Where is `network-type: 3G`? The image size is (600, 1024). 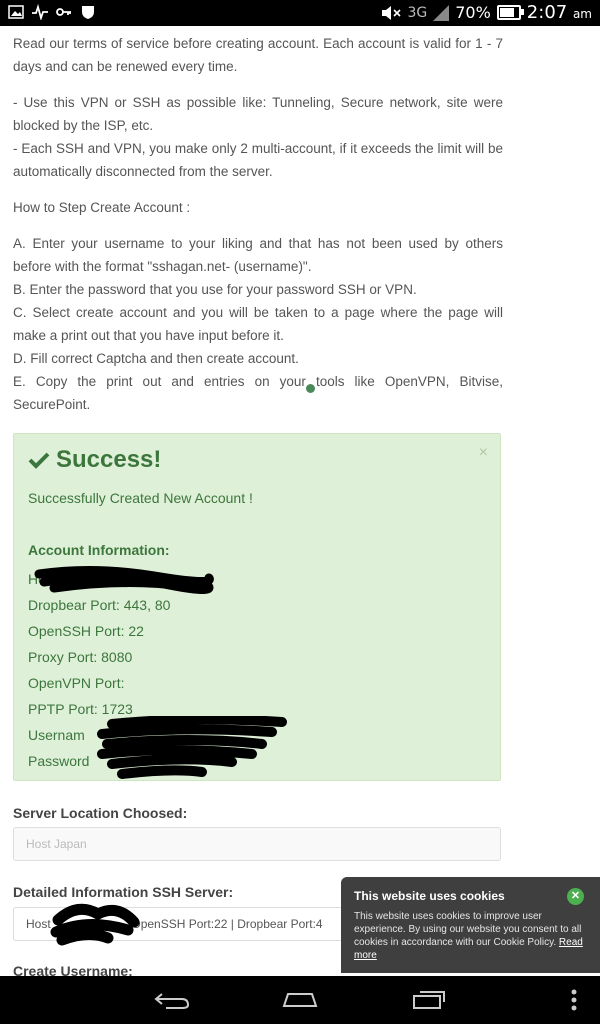
network-type: 3G is located at coordinates (417, 12).